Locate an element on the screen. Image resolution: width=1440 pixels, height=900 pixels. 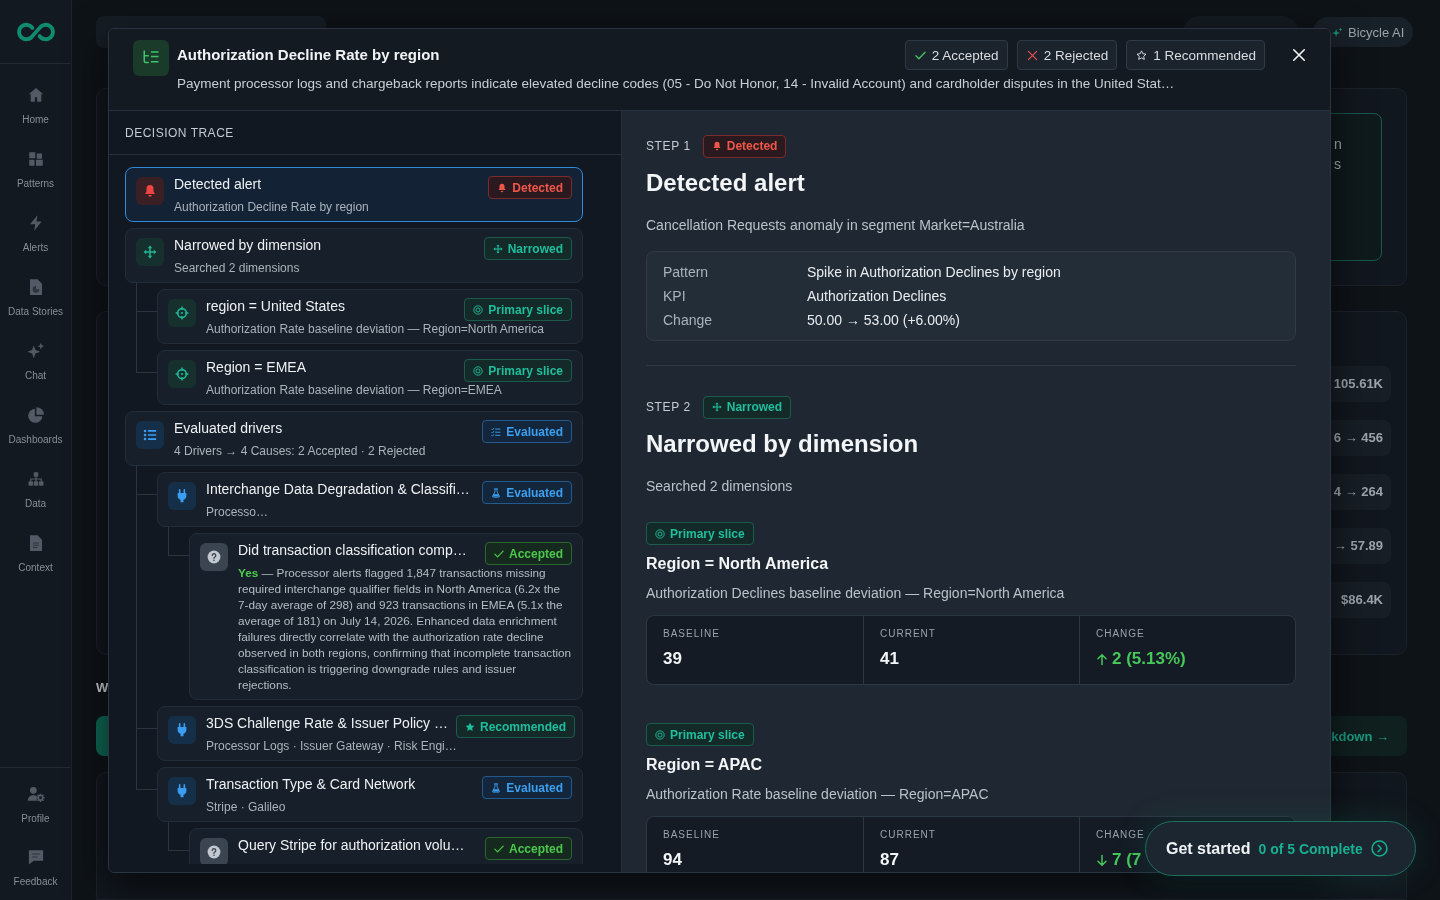
step-description: Cancellation Requests anomaly in segment Market=Australia is located at coordinates (836, 225).